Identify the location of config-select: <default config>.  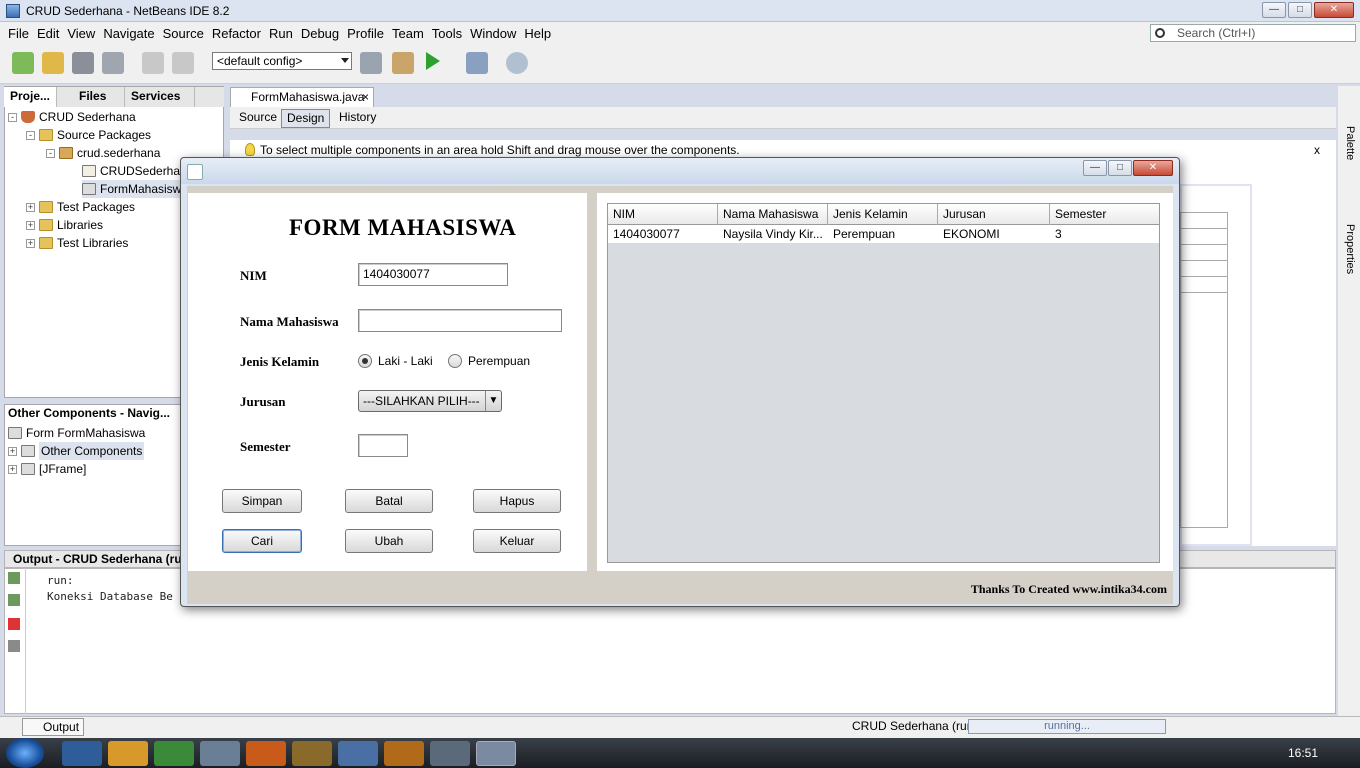
(282, 61).